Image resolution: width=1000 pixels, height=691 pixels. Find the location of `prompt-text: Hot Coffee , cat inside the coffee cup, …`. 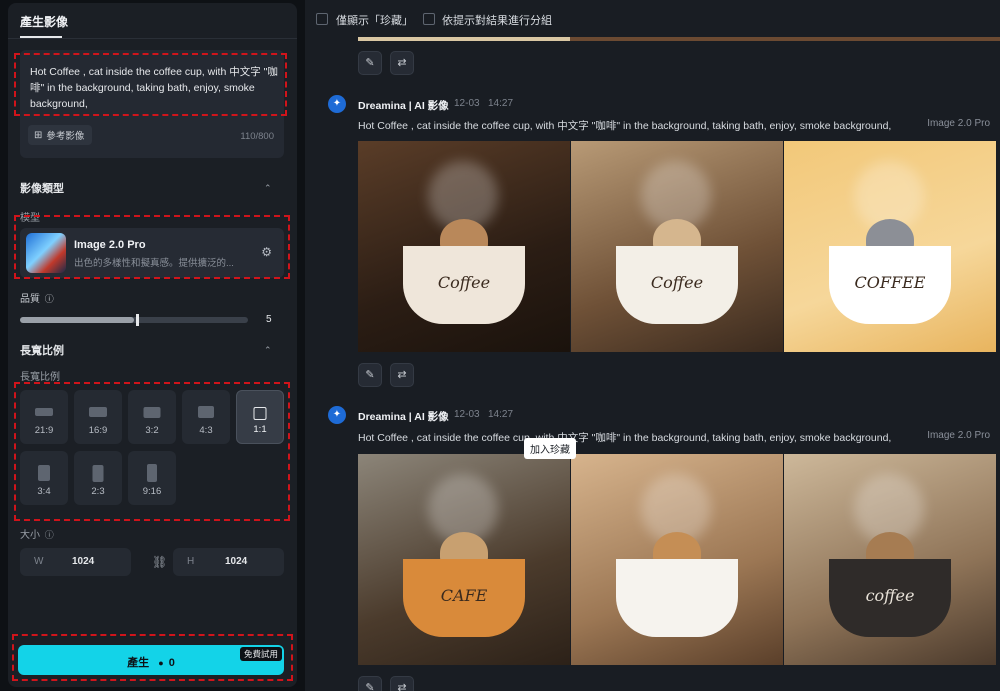

prompt-text: Hot Coffee , cat inside the coffee cup, … is located at coordinates (154, 88).